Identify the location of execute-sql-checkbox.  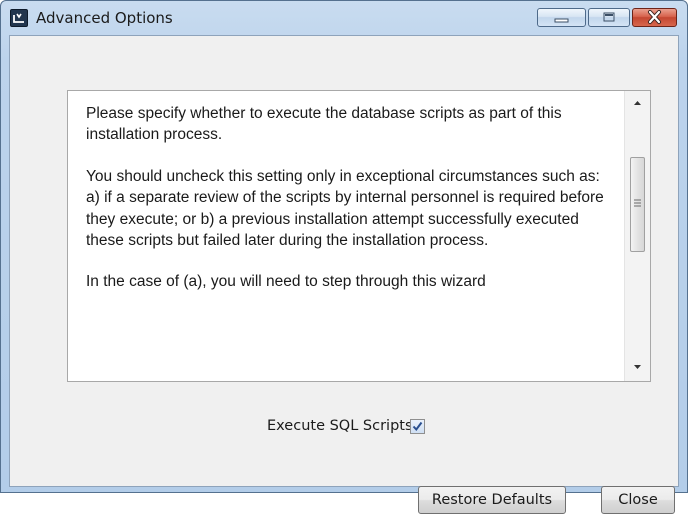
(417, 426).